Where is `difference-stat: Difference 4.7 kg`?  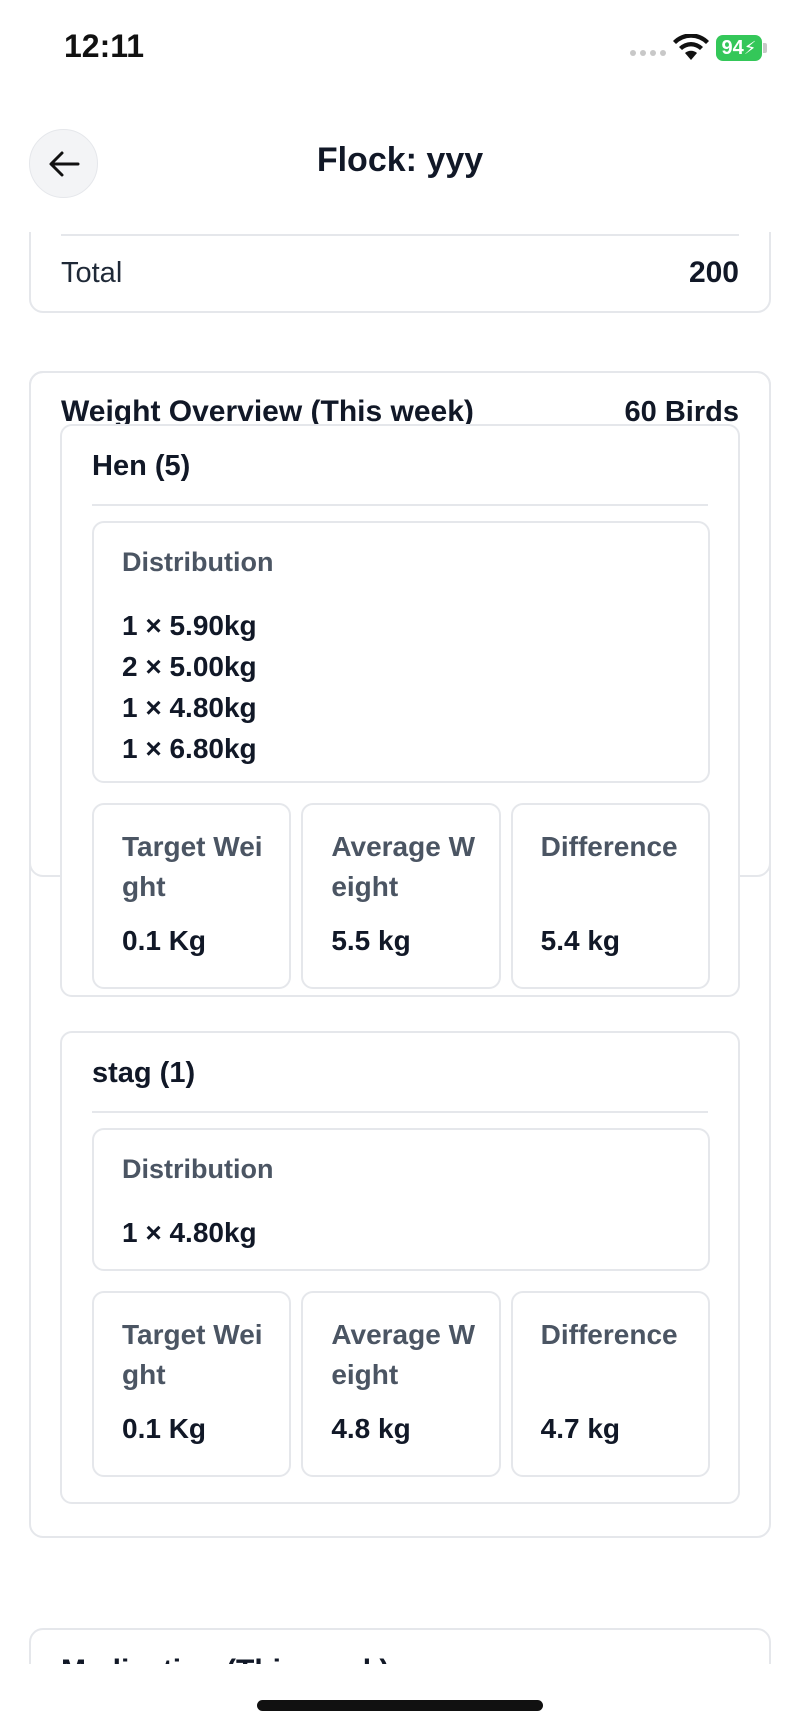
difference-stat: Difference 4.7 kg is located at coordinates (610, 1384).